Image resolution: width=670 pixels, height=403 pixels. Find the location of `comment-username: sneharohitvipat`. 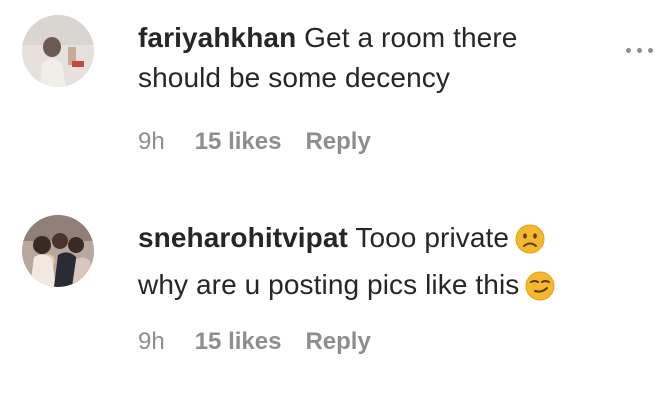

comment-username: sneharohitvipat is located at coordinates (243, 237).